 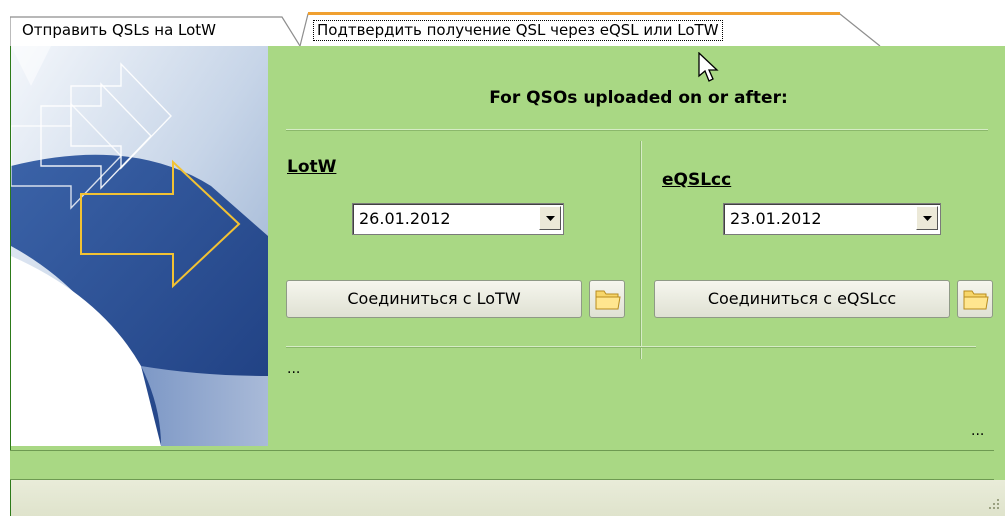 What do you see at coordinates (994, 504) in the screenshot?
I see `resize-grip-icon` at bounding box center [994, 504].